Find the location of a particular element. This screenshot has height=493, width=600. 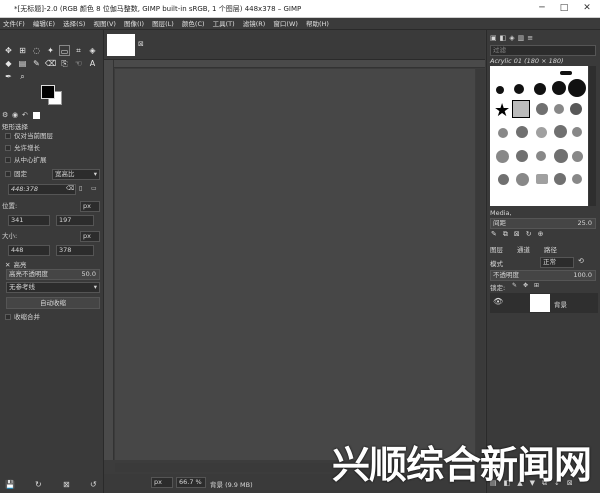

watermark-text: 兴顺综合新闻网 is located at coordinates (462, 465).